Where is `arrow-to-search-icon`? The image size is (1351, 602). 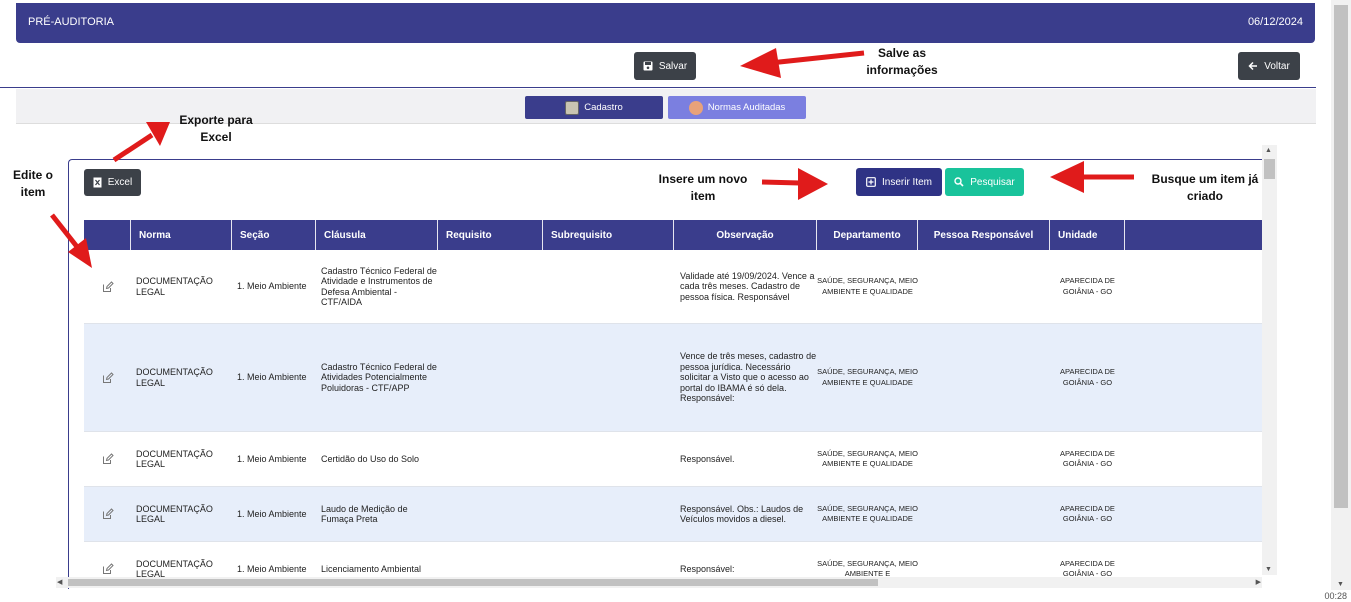 arrow-to-search-icon is located at coordinates (1092, 177).